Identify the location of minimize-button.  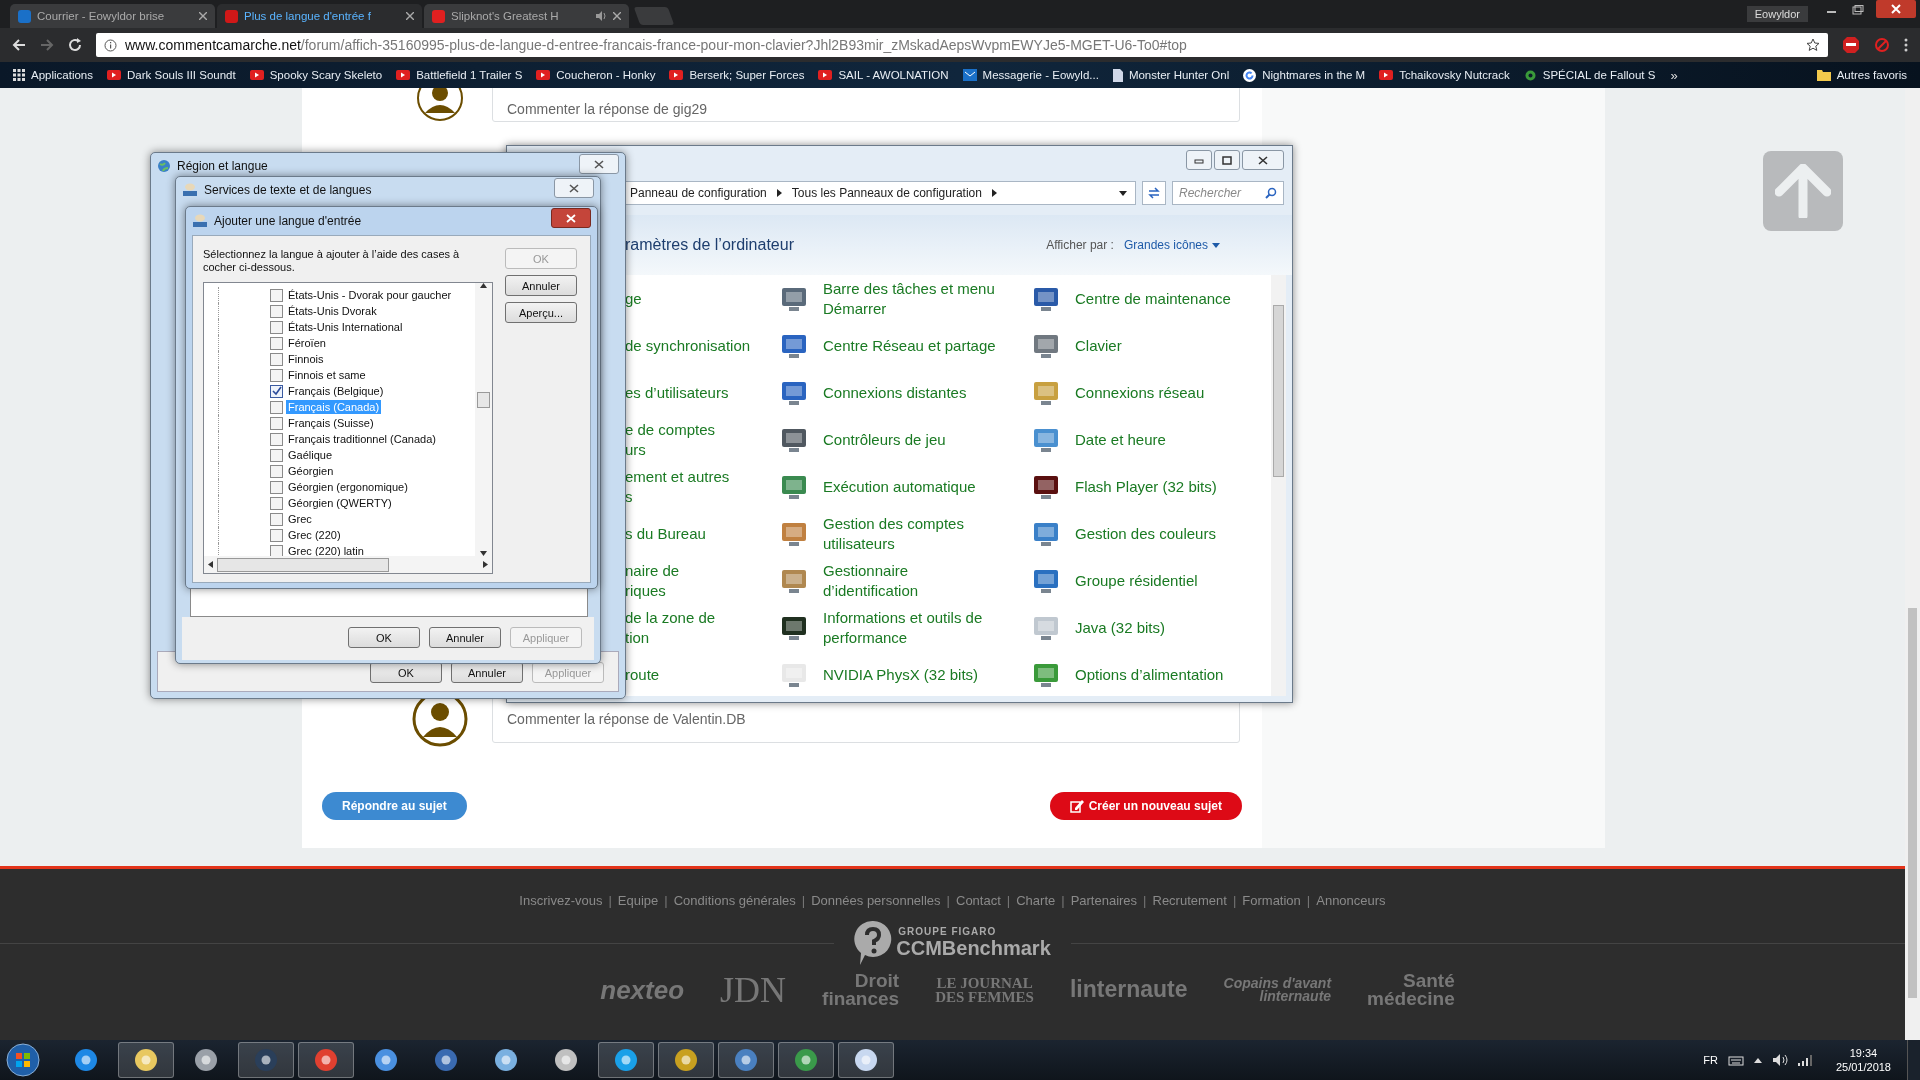
(1199, 160).